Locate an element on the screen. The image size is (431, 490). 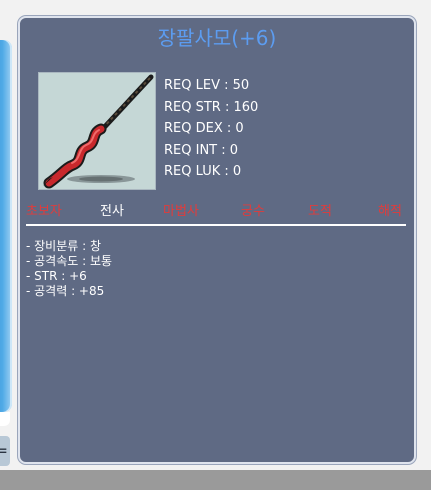
item-title: 장팔사모(+6) is located at coordinates (217, 38).